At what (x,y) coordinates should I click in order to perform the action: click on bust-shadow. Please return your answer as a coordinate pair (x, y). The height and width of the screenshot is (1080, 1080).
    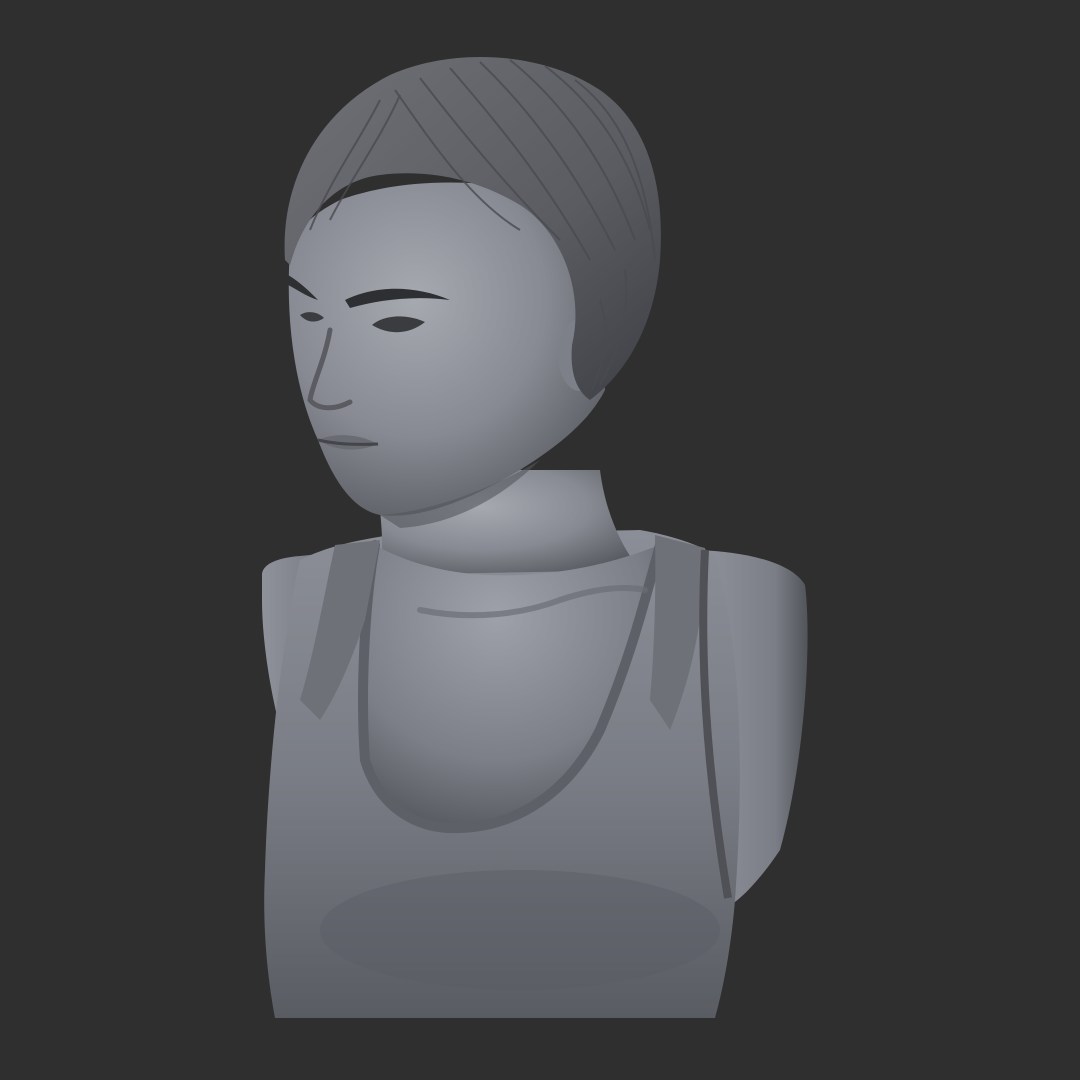
    Looking at the image, I should click on (520, 930).